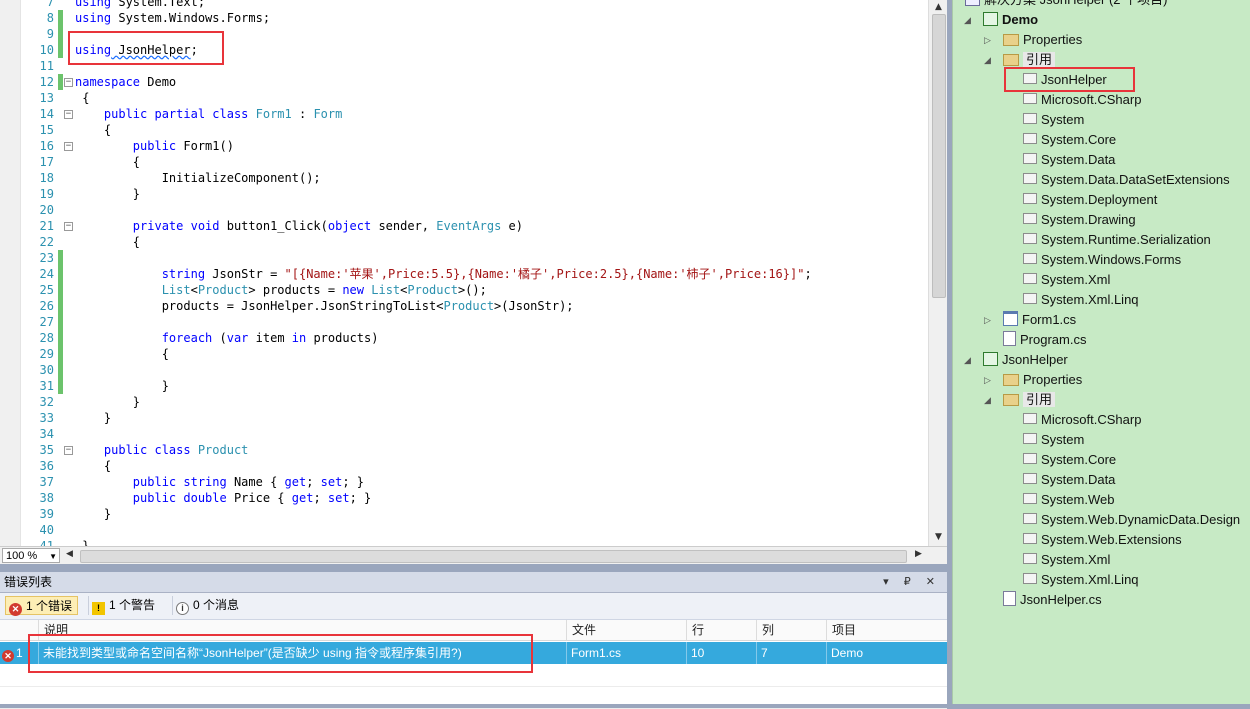 This screenshot has height=709, width=1250. What do you see at coordinates (474, 434) in the screenshot?
I see `code-line: 34` at bounding box center [474, 434].